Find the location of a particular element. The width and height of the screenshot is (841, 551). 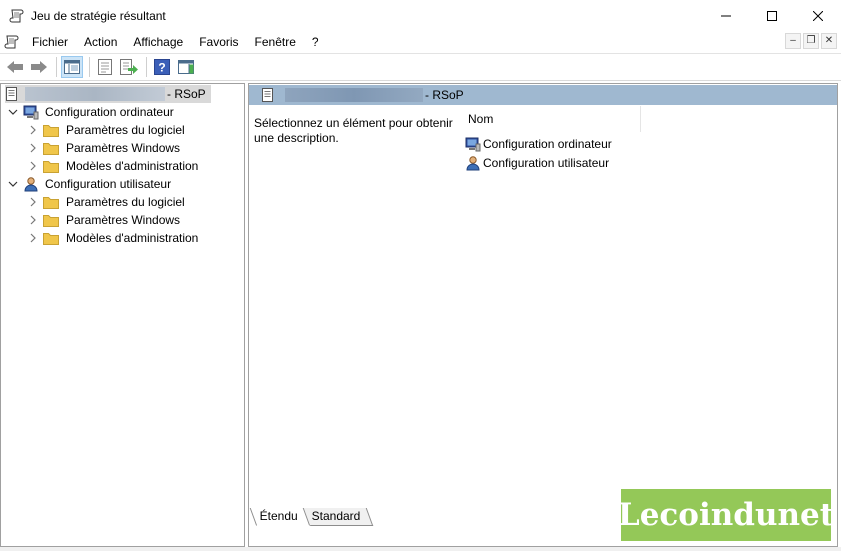

show-hide-tree-icon is located at coordinates (72, 67).